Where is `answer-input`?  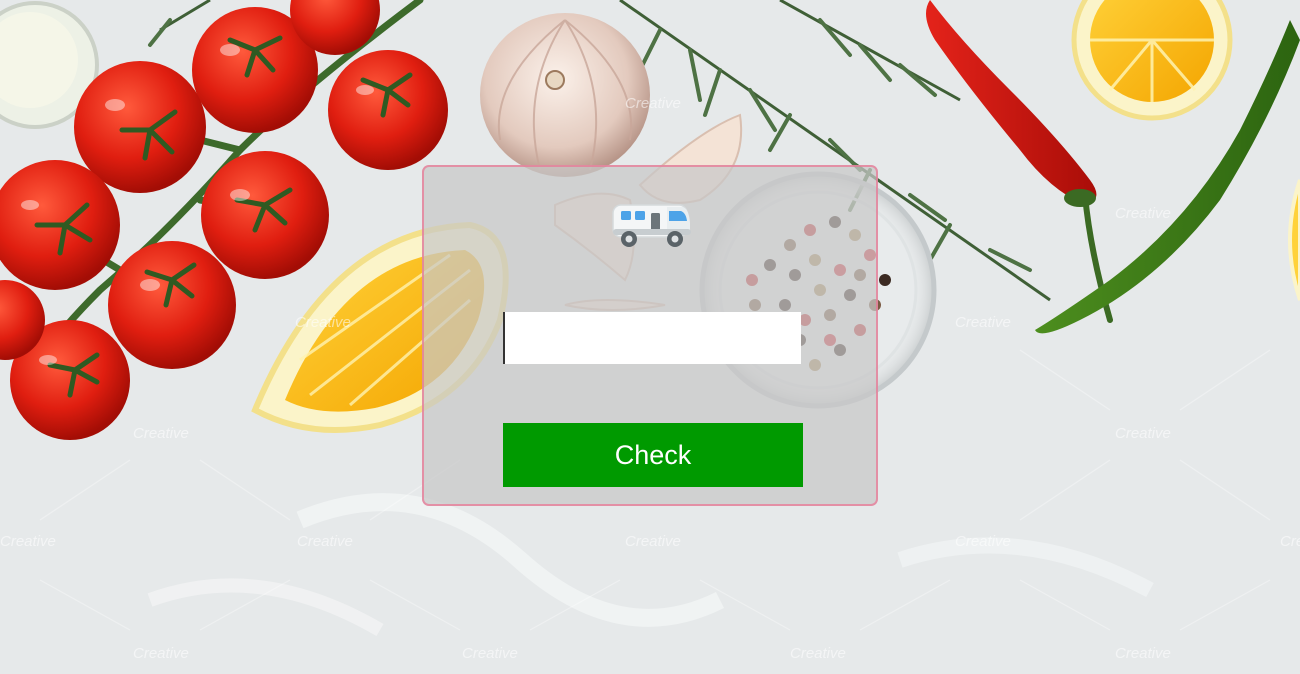 answer-input is located at coordinates (652, 338).